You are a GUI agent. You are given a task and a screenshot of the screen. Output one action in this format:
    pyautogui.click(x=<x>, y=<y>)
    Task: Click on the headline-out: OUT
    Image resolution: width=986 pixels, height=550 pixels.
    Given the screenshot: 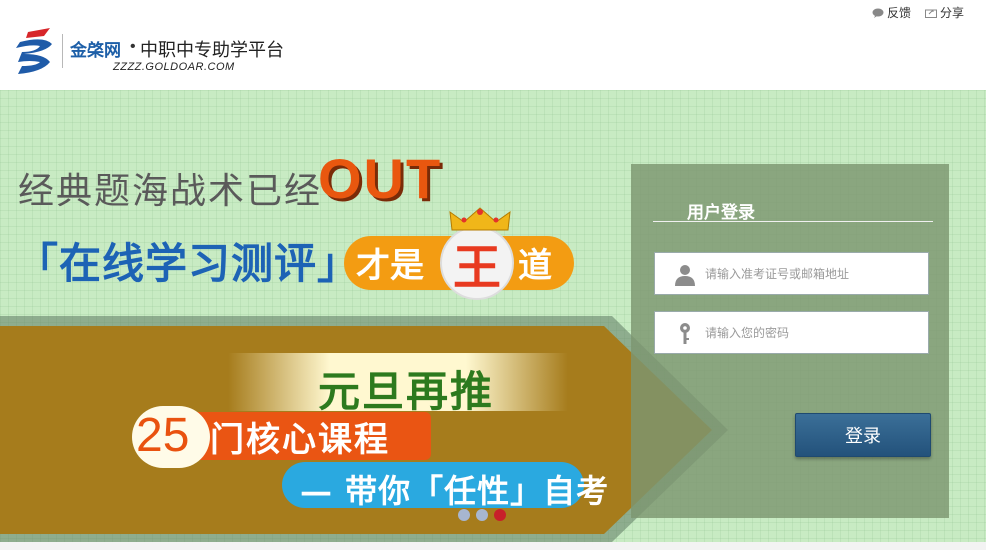 What is the action you would take?
    pyautogui.click(x=380, y=178)
    